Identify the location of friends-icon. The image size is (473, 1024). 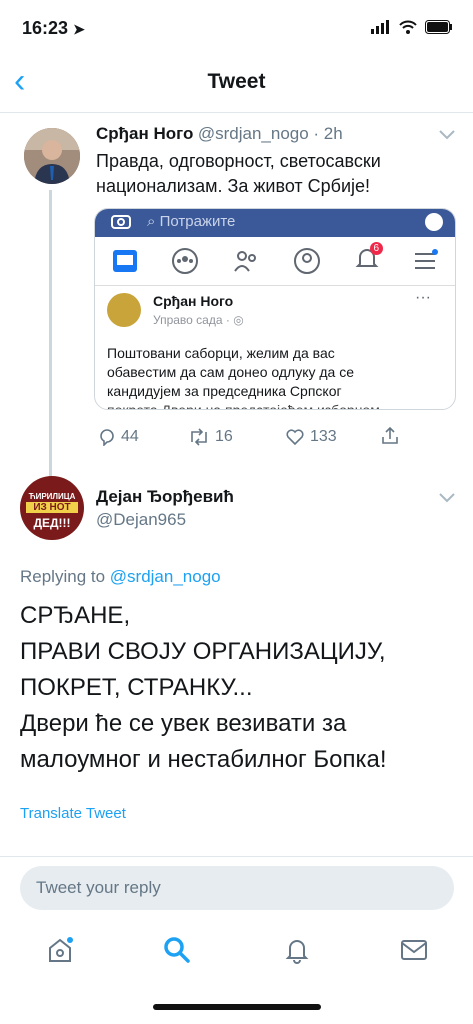
(244, 261).